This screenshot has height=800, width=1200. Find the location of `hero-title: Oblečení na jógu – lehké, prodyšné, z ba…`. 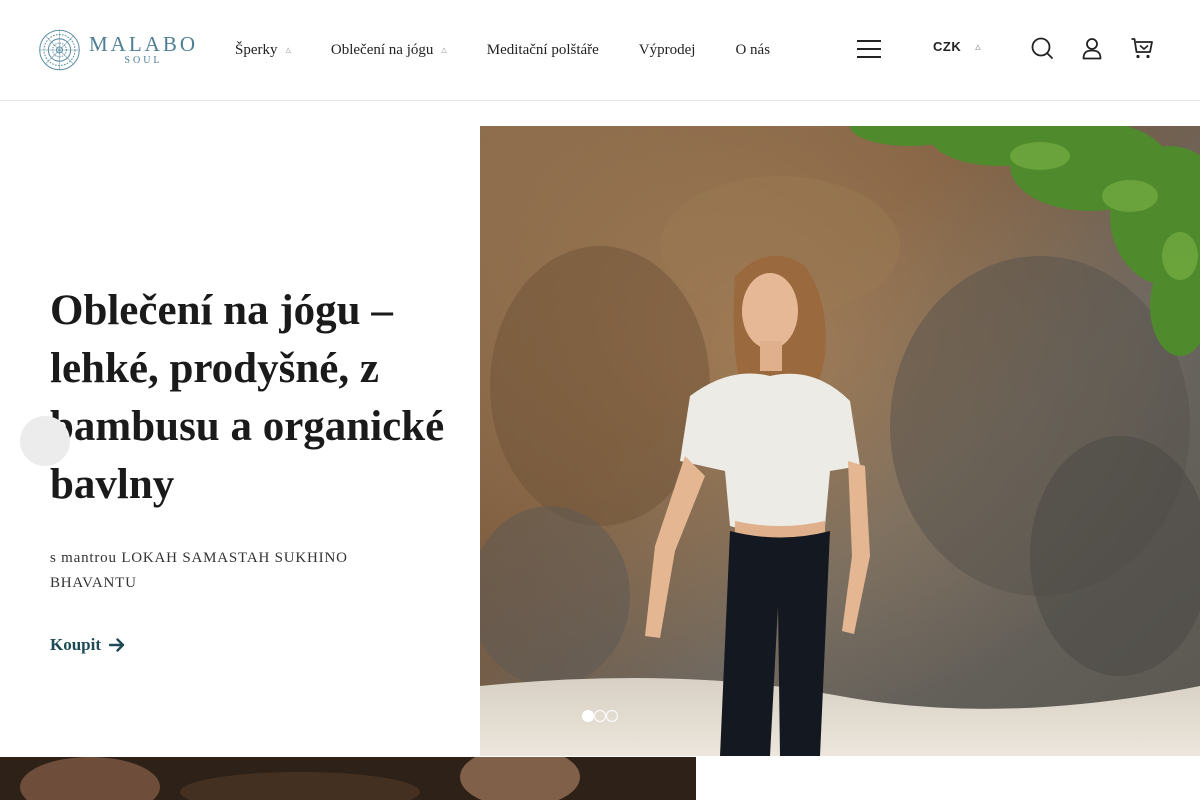

hero-title: Oblečení na jógu – lehké, prodyšné, z ba… is located at coordinates (247, 397).